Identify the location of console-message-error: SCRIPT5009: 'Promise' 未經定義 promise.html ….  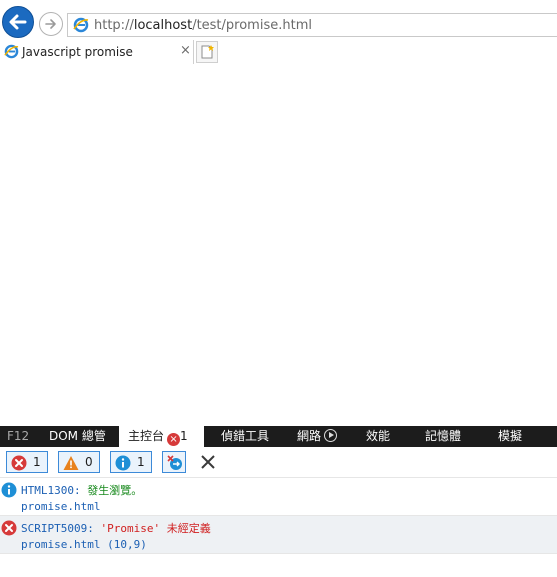
(278, 535).